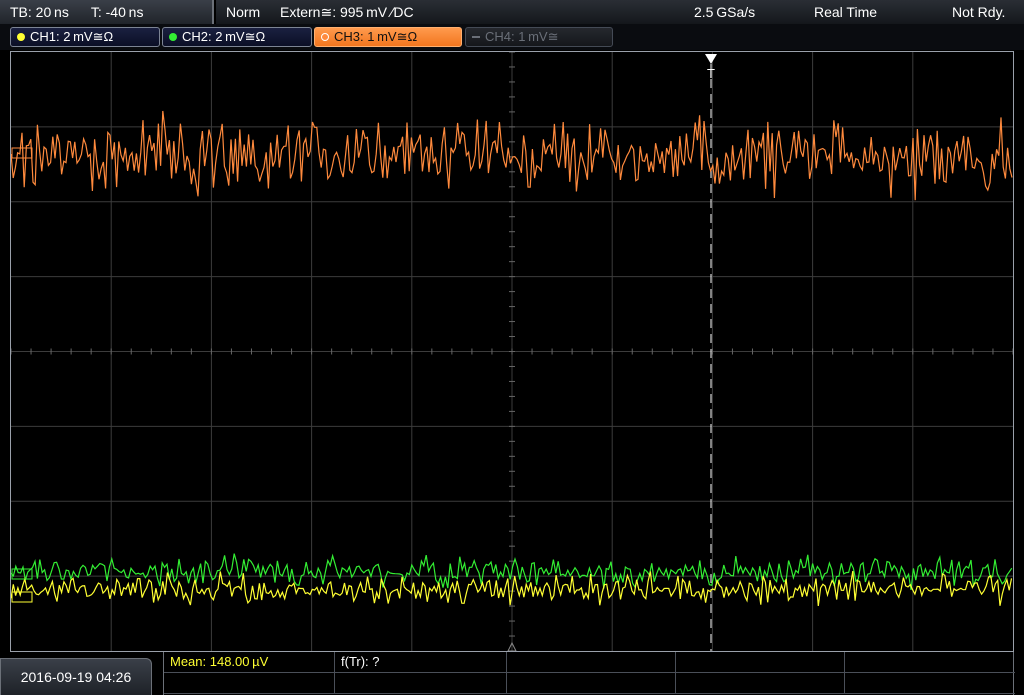 This screenshot has height=695, width=1024. Describe the element at coordinates (243, 12) in the screenshot. I see `trigger-mode-label: Norm` at that location.